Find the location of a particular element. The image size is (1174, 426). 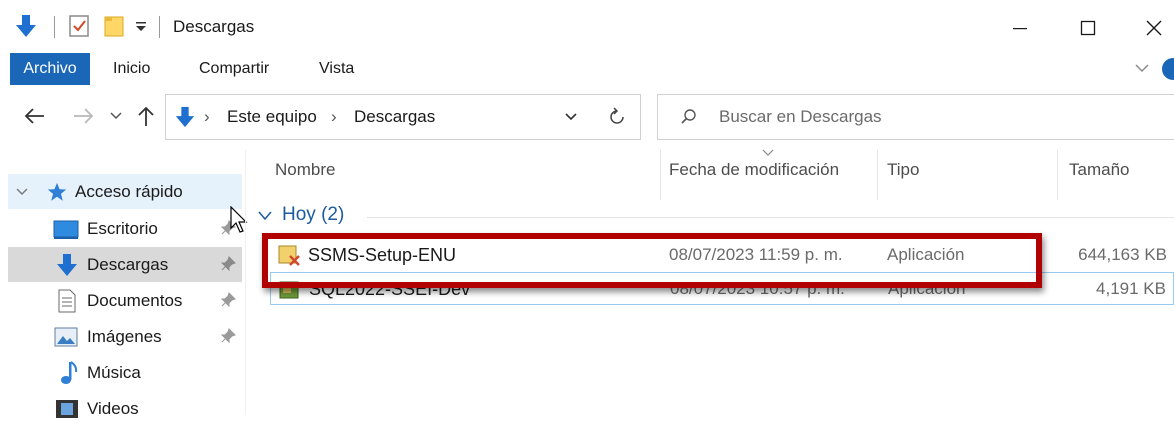

new-folder-icon is located at coordinates (114, 26).